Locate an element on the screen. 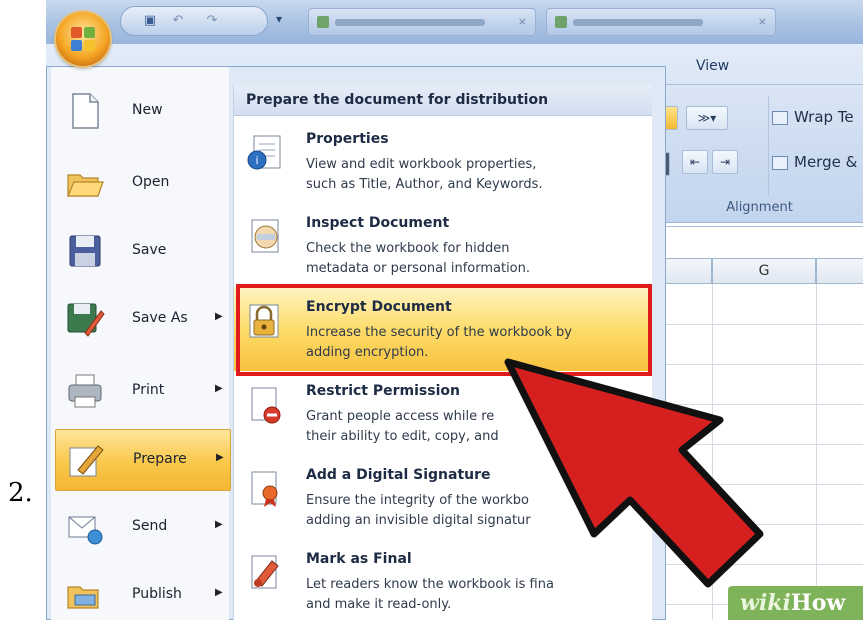 The image size is (863, 620). spreadsheet-grid: G is located at coordinates (759, 439).